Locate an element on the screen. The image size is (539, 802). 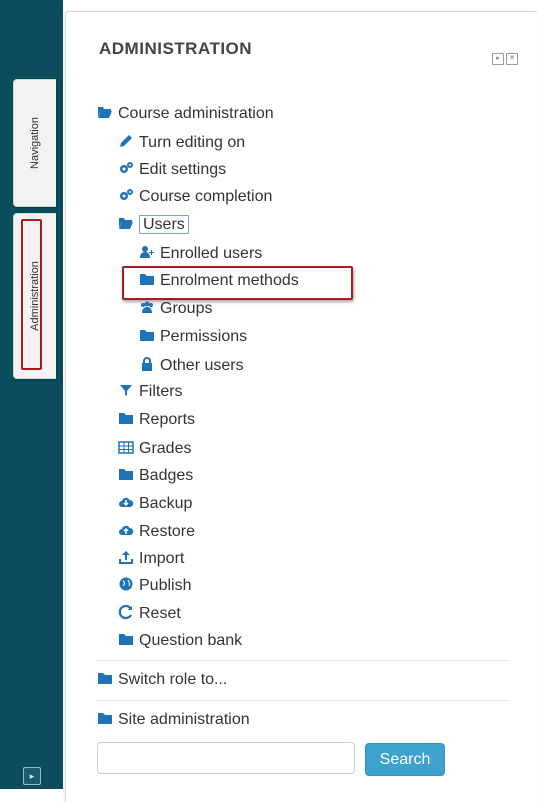
users-icon is located at coordinates (147, 307).